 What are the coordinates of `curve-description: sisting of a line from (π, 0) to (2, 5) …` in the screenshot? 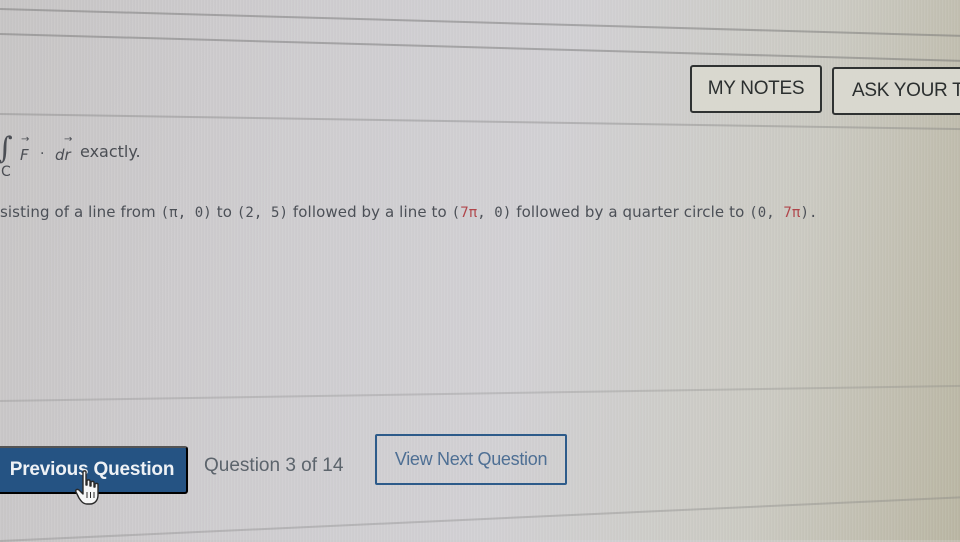 It's located at (409, 212).